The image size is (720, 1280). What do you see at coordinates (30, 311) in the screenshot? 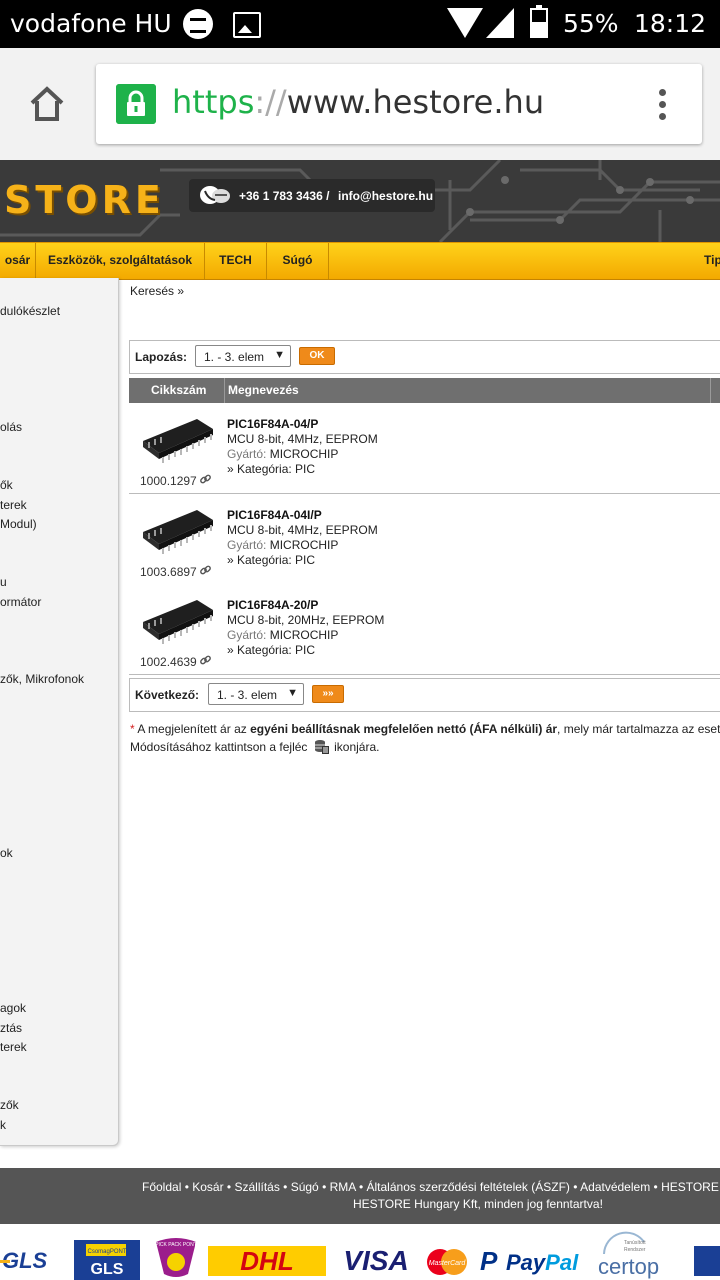
I see `sidebar-item: dulókészlet` at bounding box center [30, 311].